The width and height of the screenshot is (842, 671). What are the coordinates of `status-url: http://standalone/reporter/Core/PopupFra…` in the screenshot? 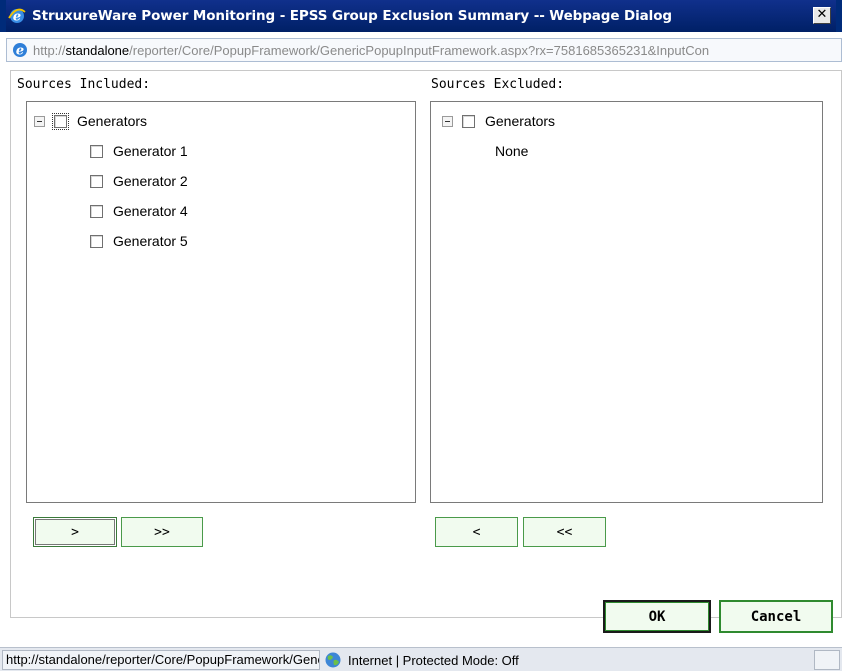 It's located at (161, 660).